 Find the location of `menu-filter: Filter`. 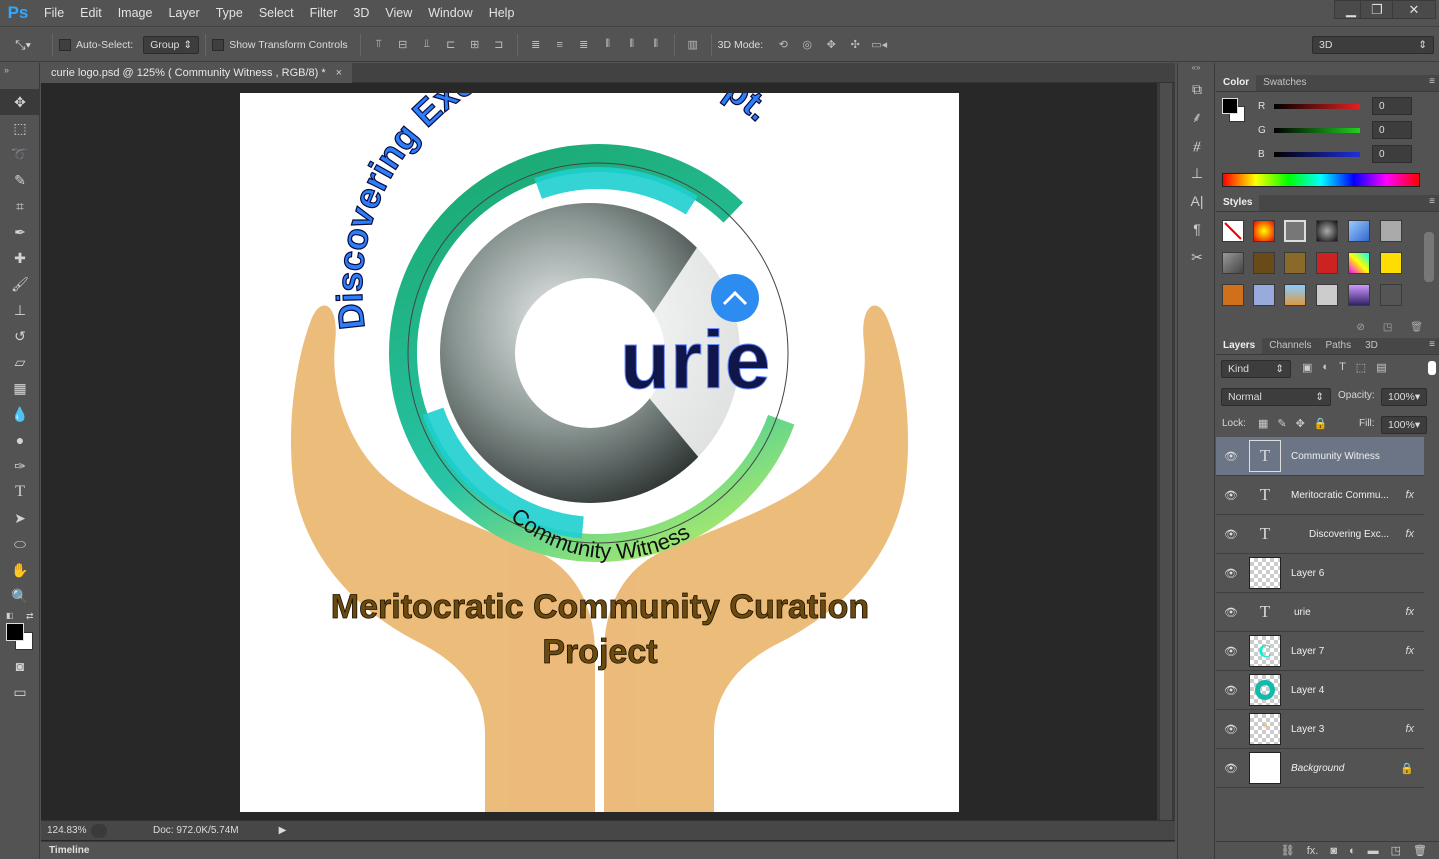

menu-filter: Filter is located at coordinates (324, 13).